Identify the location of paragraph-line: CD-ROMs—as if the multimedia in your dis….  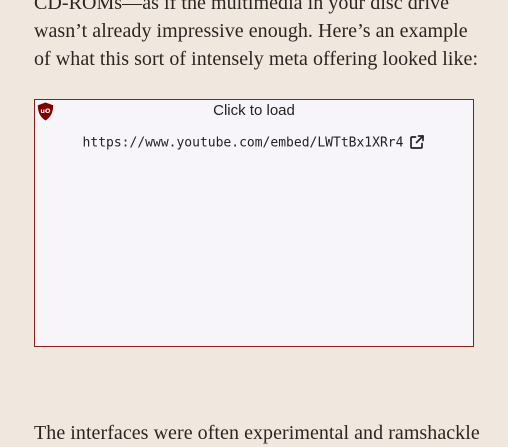
(242, 7).